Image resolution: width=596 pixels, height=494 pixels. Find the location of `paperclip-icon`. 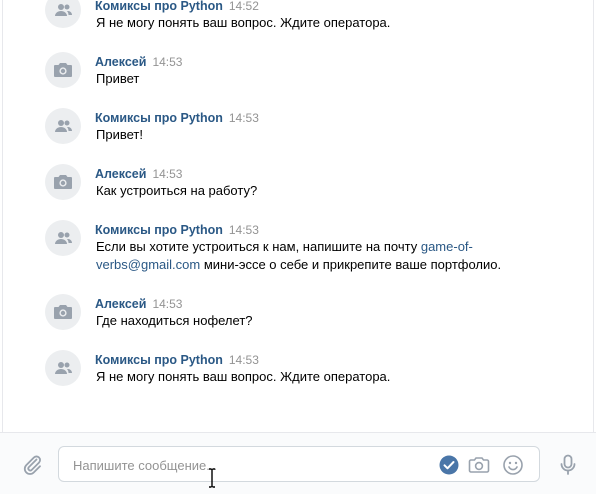

paperclip-icon is located at coordinates (32, 465).